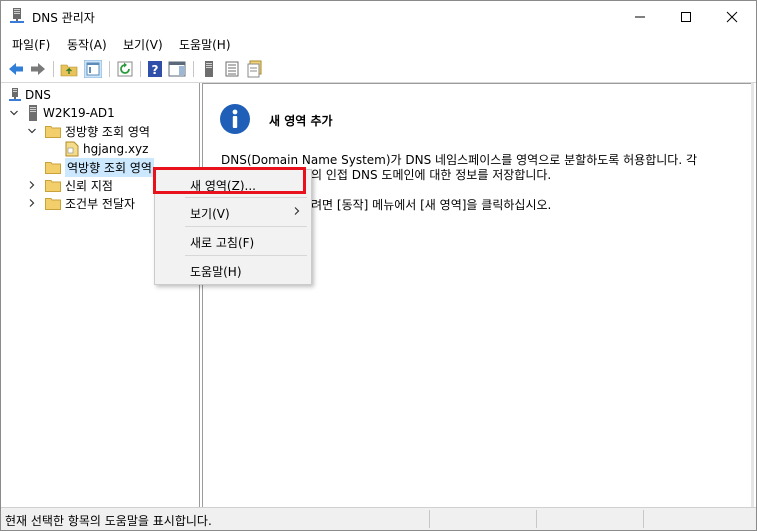 The image size is (757, 531). I want to click on close-icon, so click(732, 16).